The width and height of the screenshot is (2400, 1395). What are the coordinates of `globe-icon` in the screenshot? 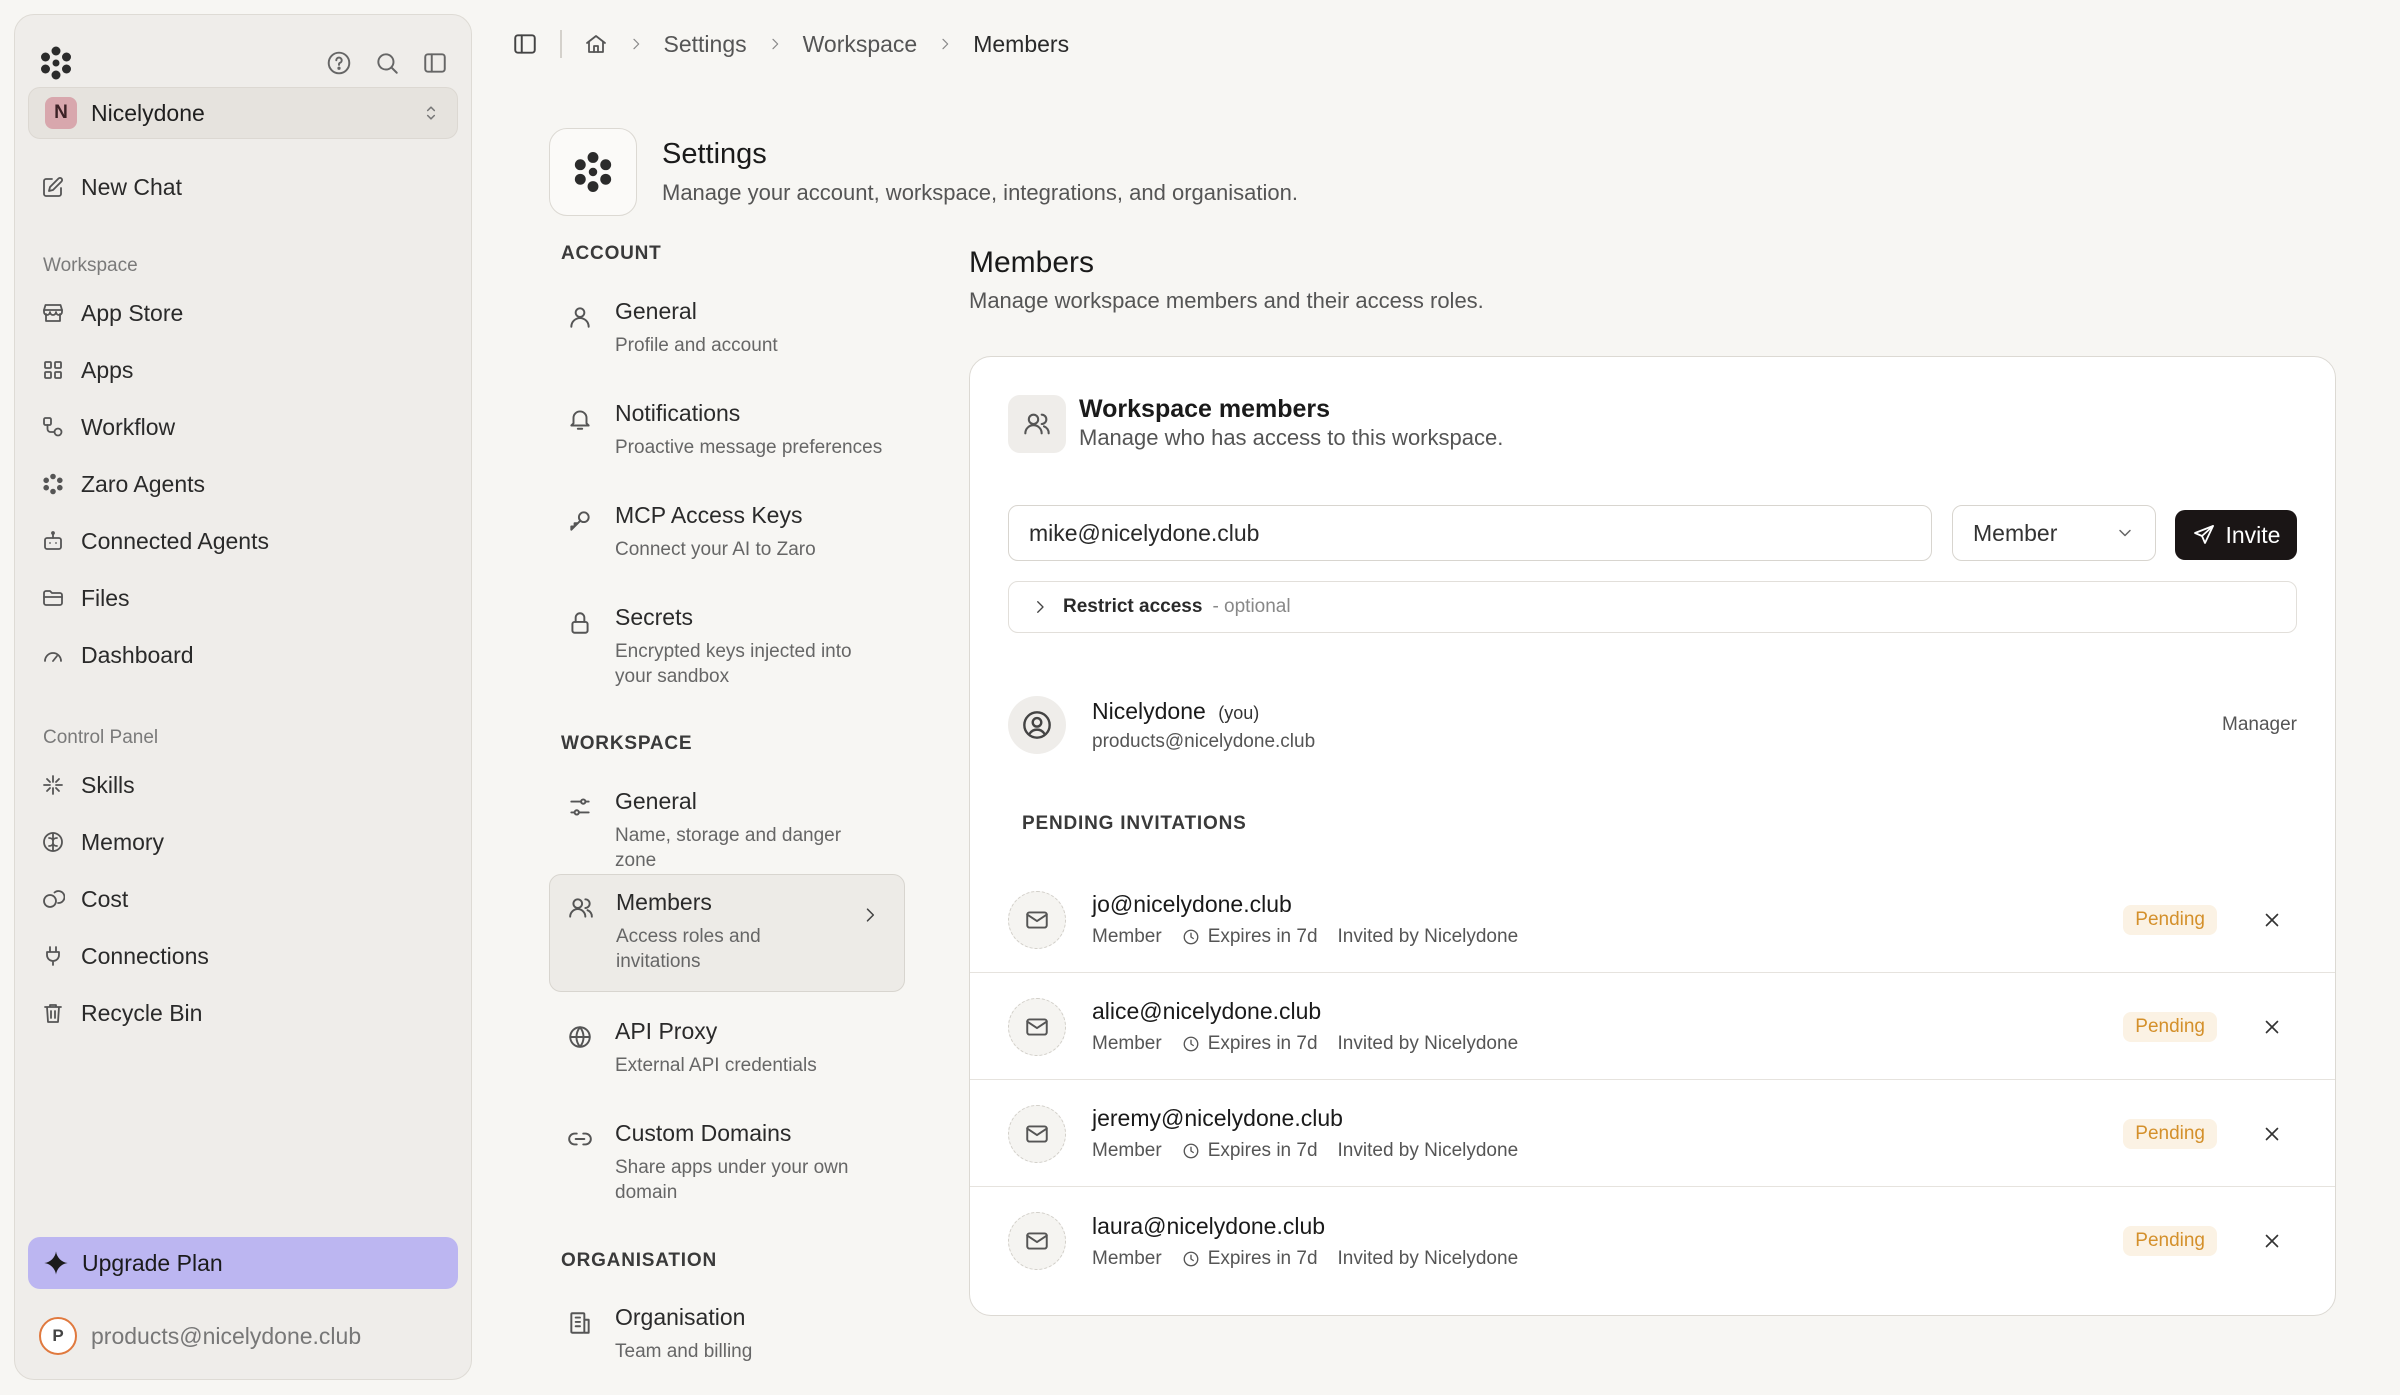 It's located at (580, 1037).